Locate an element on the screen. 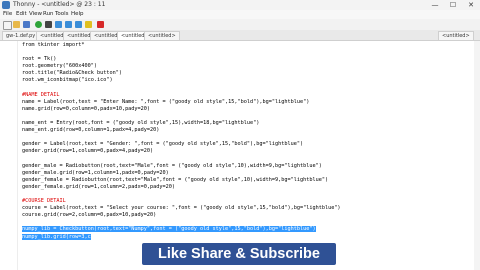 The width and height of the screenshot is (480, 270). tab-gw-def: gw-1.def.py is located at coordinates (21, 35).